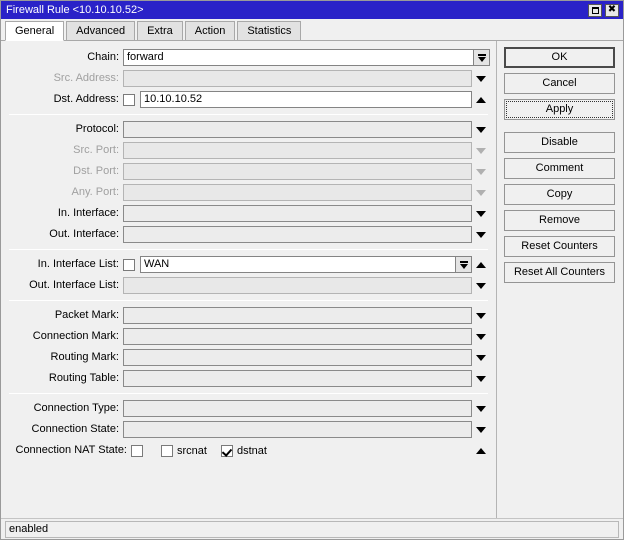 This screenshot has height=540, width=624. I want to click on apply-button: Apply, so click(559, 109).